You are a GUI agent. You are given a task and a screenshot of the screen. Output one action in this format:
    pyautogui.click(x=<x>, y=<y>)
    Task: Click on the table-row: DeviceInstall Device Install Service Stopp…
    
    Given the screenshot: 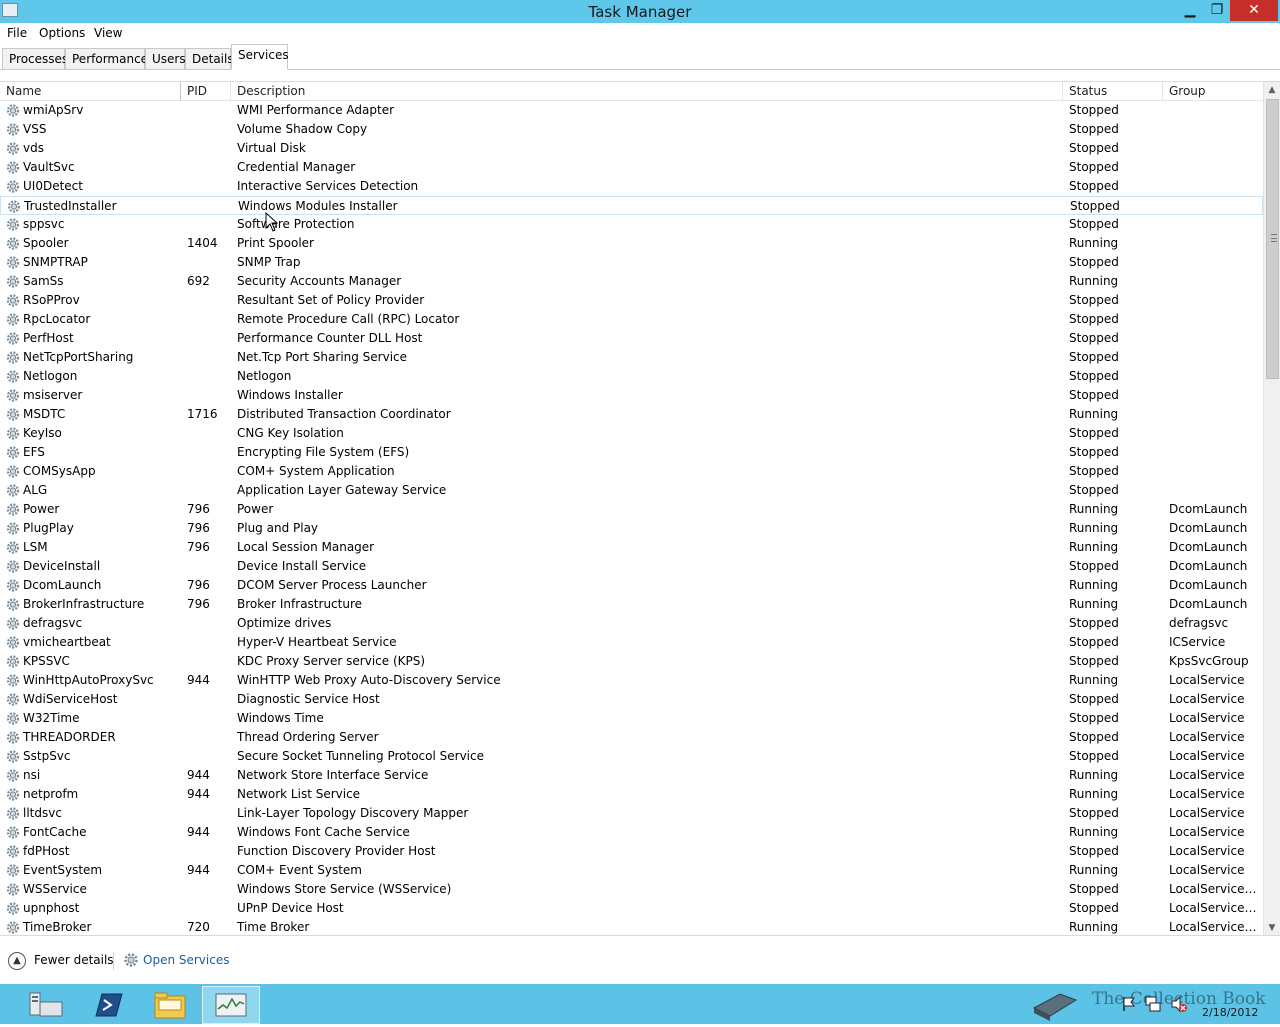 What is the action you would take?
    pyautogui.click(x=631, y=566)
    